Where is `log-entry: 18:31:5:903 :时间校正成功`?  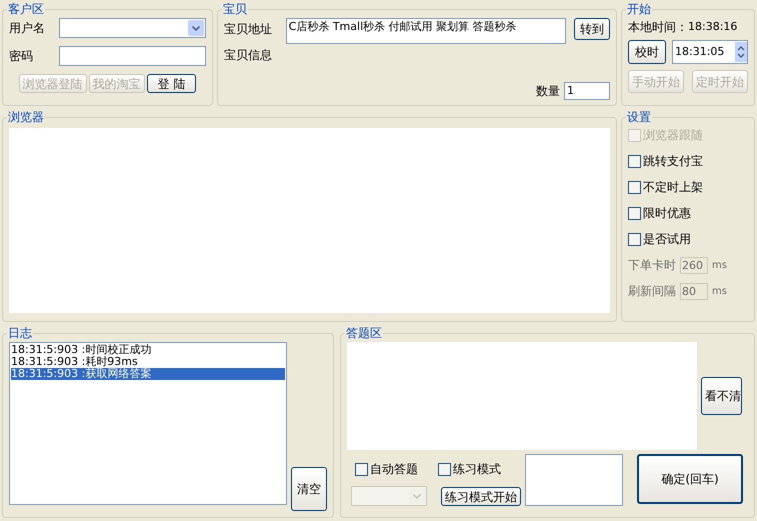 log-entry: 18:31:5:903 :时间校正成功 is located at coordinates (148, 350).